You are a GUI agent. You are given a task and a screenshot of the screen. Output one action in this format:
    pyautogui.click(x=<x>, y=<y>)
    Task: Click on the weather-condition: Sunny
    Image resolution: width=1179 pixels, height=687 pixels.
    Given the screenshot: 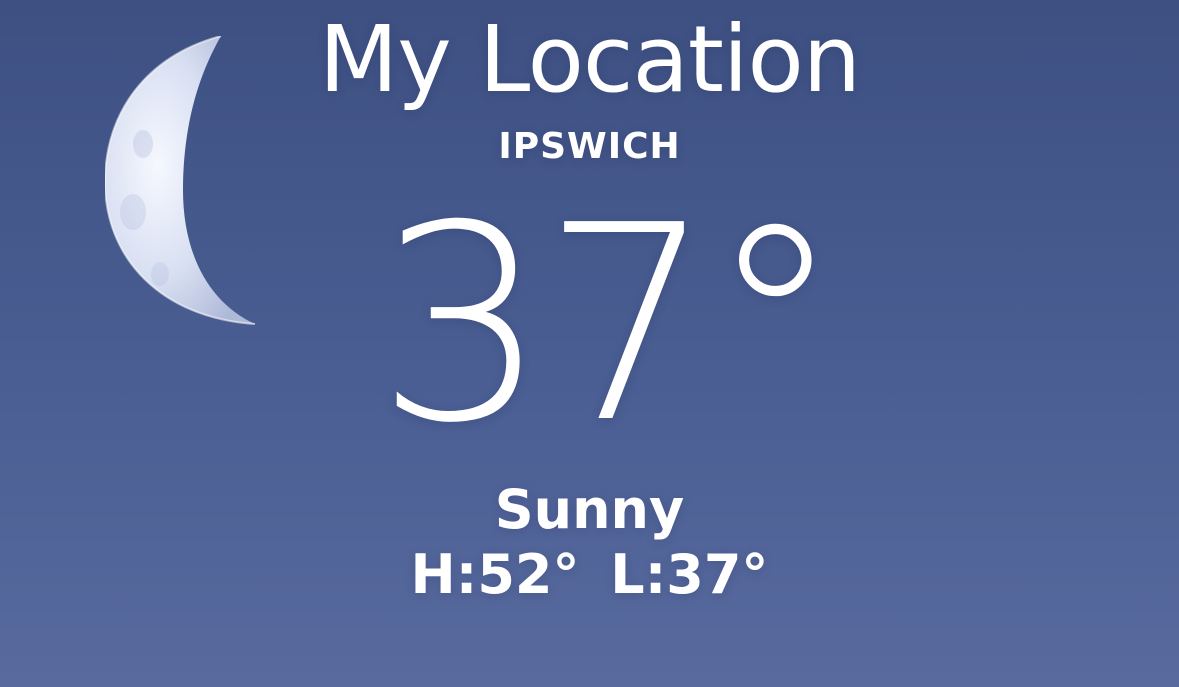 What is the action you would take?
    pyautogui.click(x=589, y=509)
    